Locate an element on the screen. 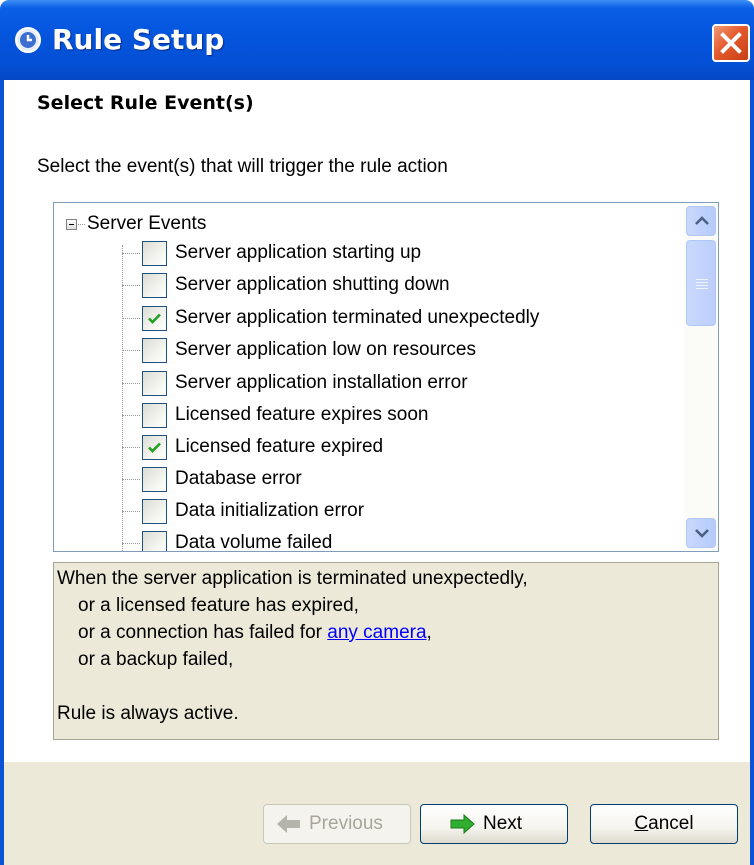 This screenshot has height=865, width=754. description-line: or a backup failed, is located at coordinates (156, 659).